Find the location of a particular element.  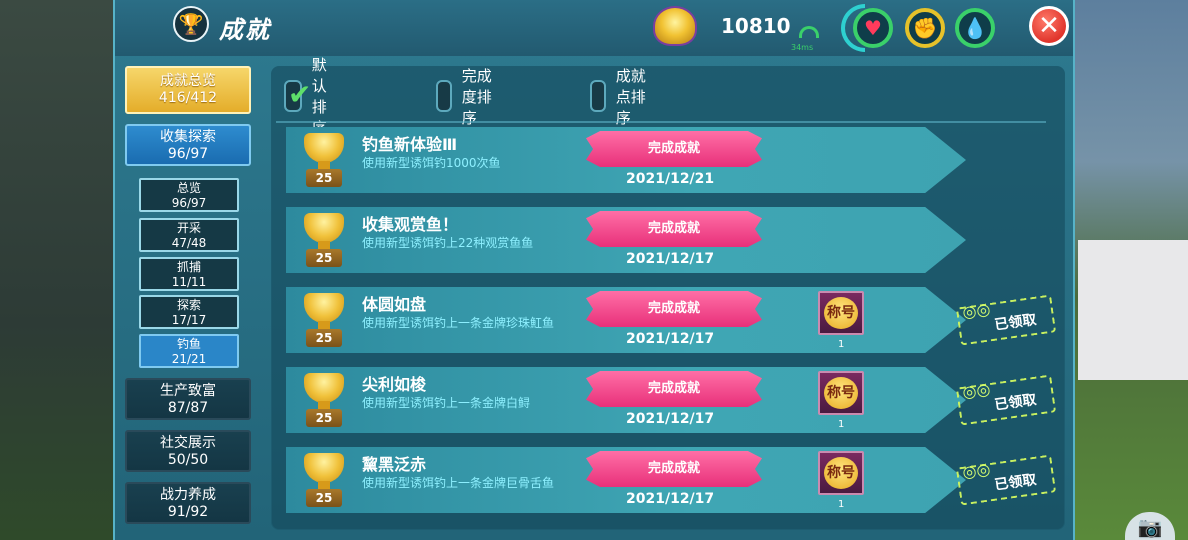

category-production: 生产致富 87/87 is located at coordinates (188, 399).